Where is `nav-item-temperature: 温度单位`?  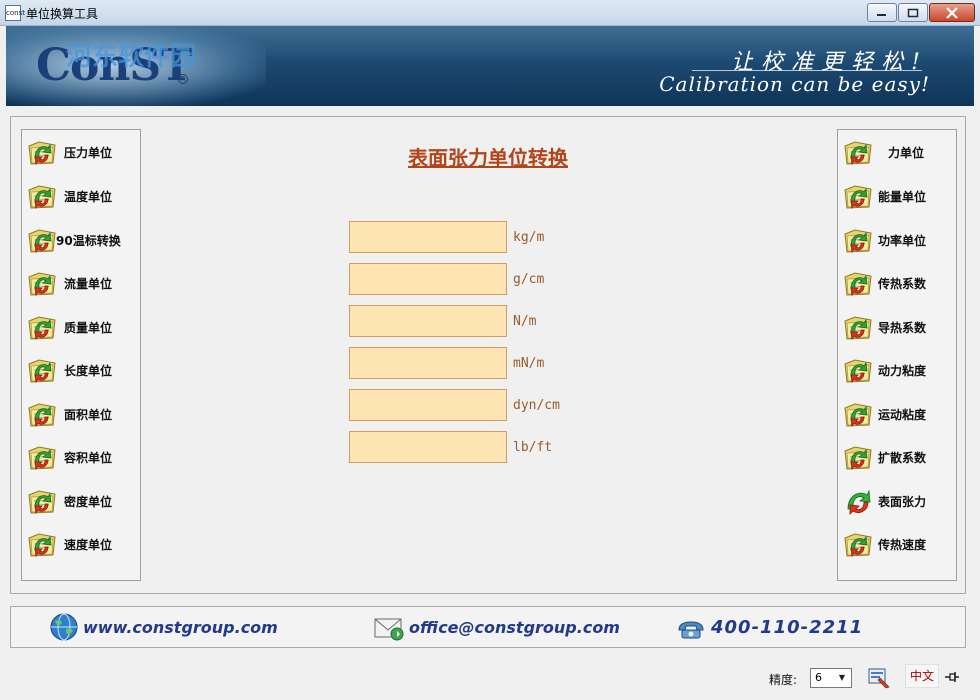 nav-item-temperature: 温度单位 is located at coordinates (82, 196).